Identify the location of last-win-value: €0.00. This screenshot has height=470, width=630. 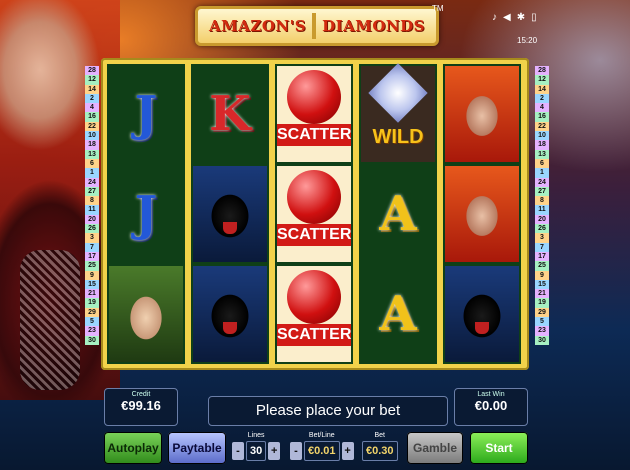
(491, 405).